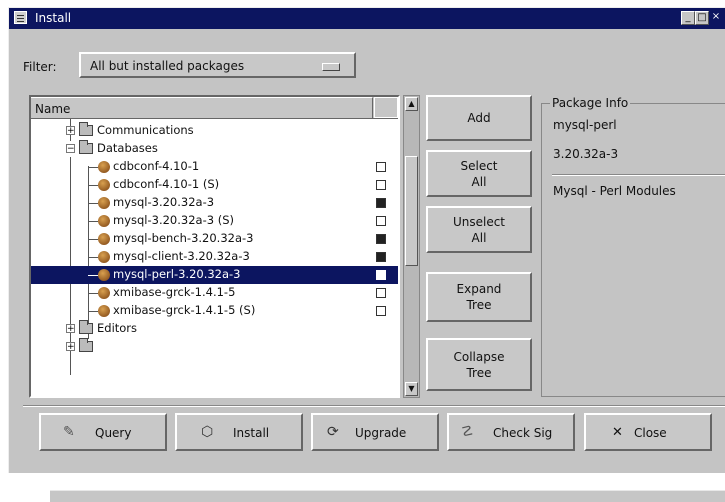 The height and width of the screenshot is (502, 725). What do you see at coordinates (214, 329) in the screenshot?
I see `tree-row-editors: + Editors` at bounding box center [214, 329].